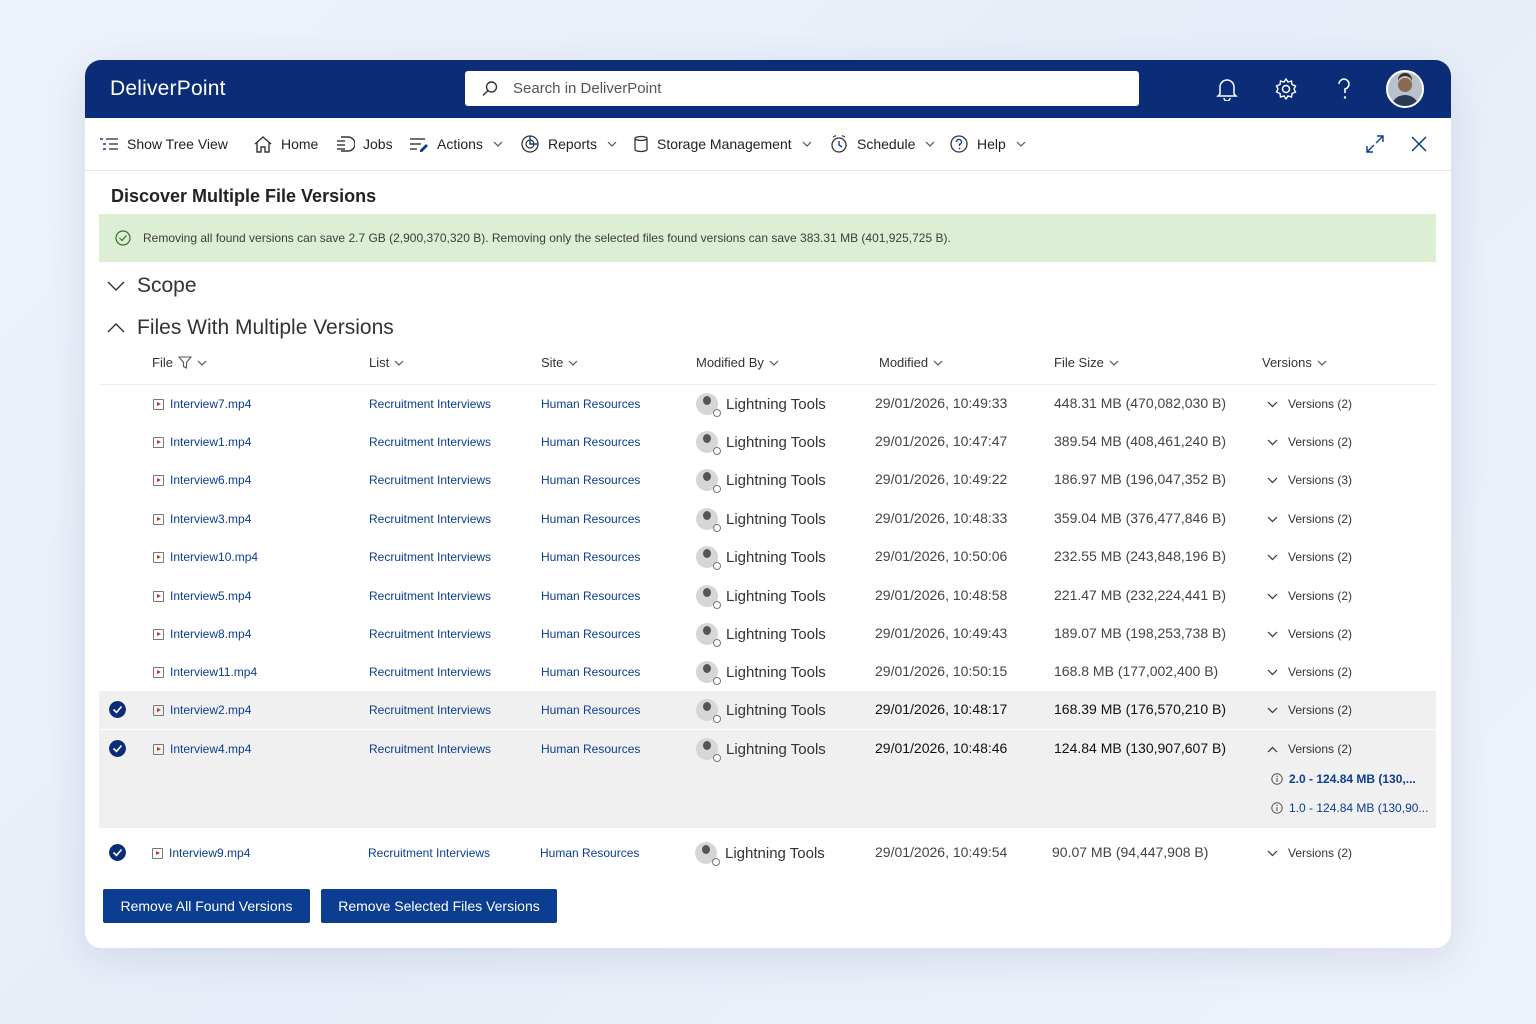 This screenshot has height=1024, width=1536. I want to click on reports-menu: Reports, so click(568, 144).